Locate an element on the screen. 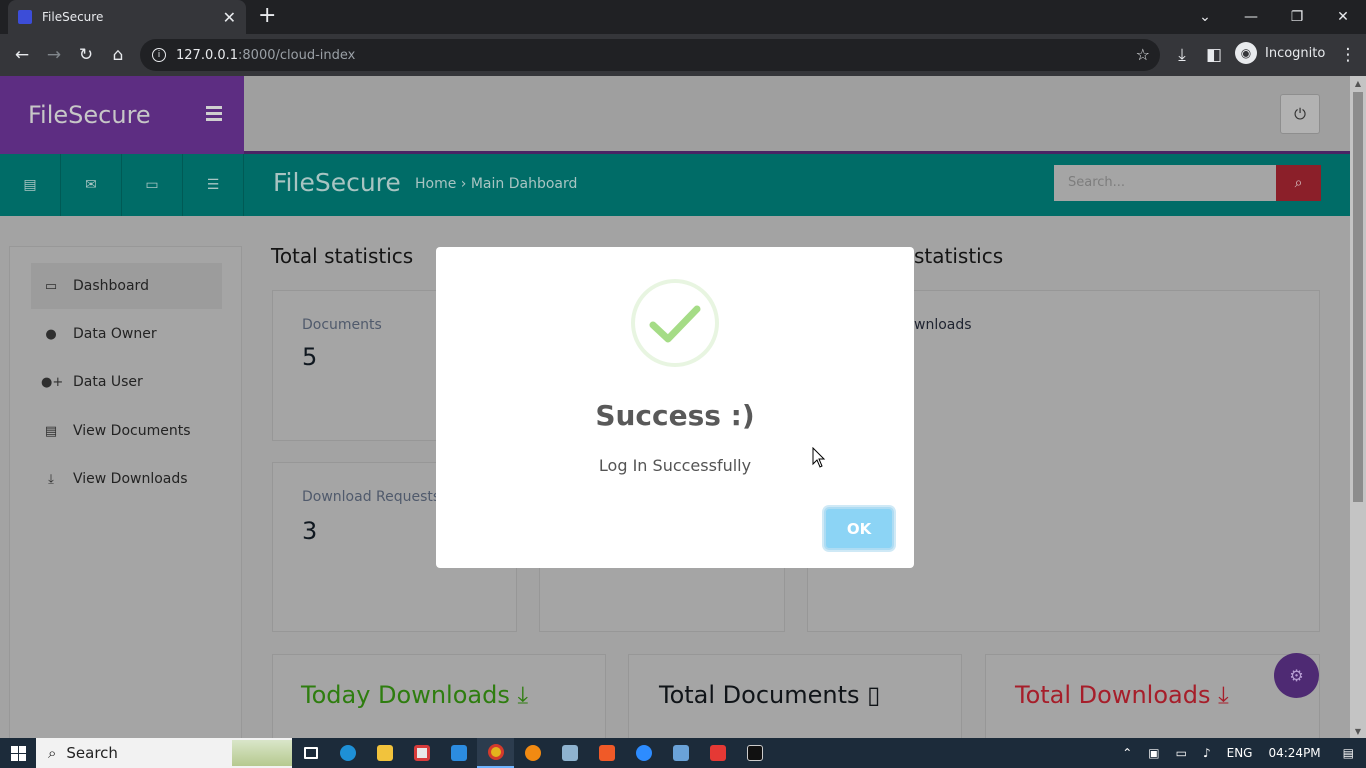 This screenshot has width=1366, height=768. brave-icon is located at coordinates (606, 753).